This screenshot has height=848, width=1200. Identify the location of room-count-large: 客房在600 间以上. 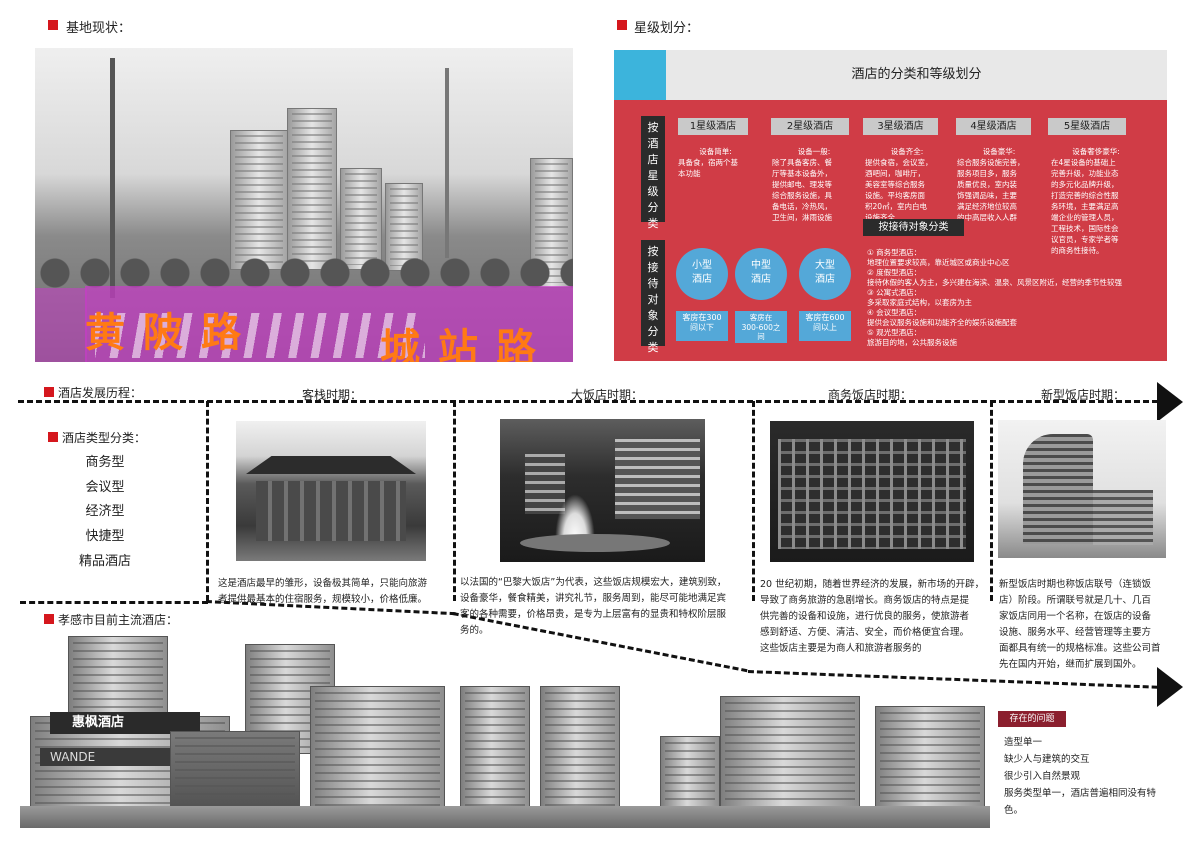
(825, 326).